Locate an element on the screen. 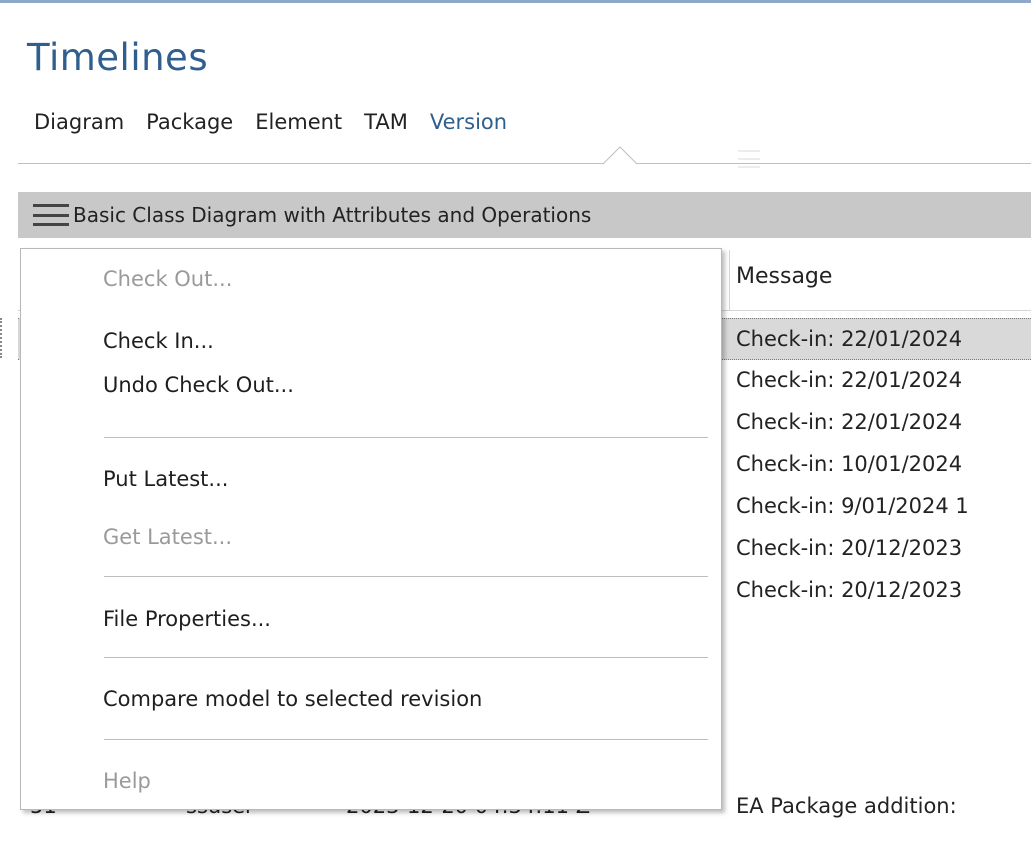 This screenshot has width=1031, height=862. message-cell: Check-in: 10/01/2024 is located at coordinates (849, 464).